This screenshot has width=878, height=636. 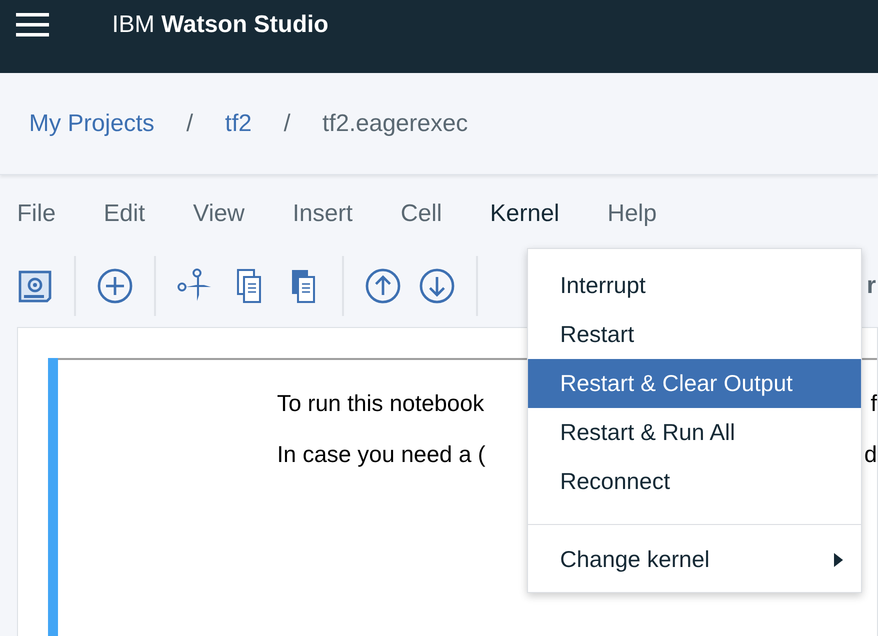 I want to click on save-icon, so click(x=35, y=286).